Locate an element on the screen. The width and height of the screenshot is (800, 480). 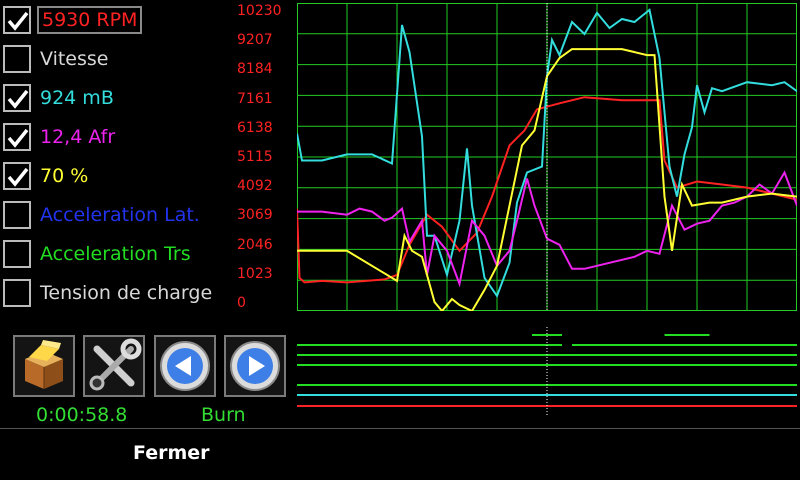
previous-icon is located at coordinates (185, 366).